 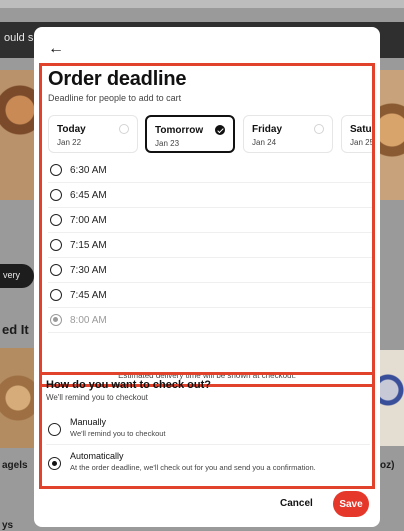 I want to click on time-option: 7:15 AM, so click(x=210, y=245).